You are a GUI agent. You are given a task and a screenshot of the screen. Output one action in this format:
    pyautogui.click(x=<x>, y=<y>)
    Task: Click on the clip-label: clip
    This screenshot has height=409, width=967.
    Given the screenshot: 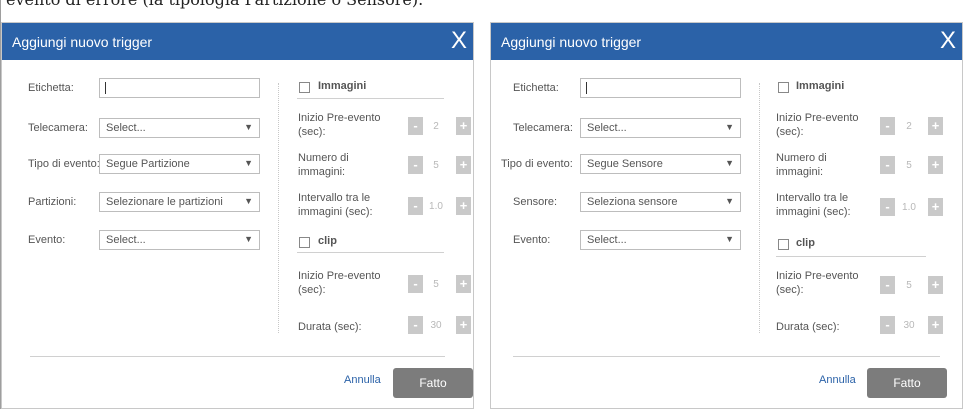 What is the action you would take?
    pyautogui.click(x=805, y=243)
    